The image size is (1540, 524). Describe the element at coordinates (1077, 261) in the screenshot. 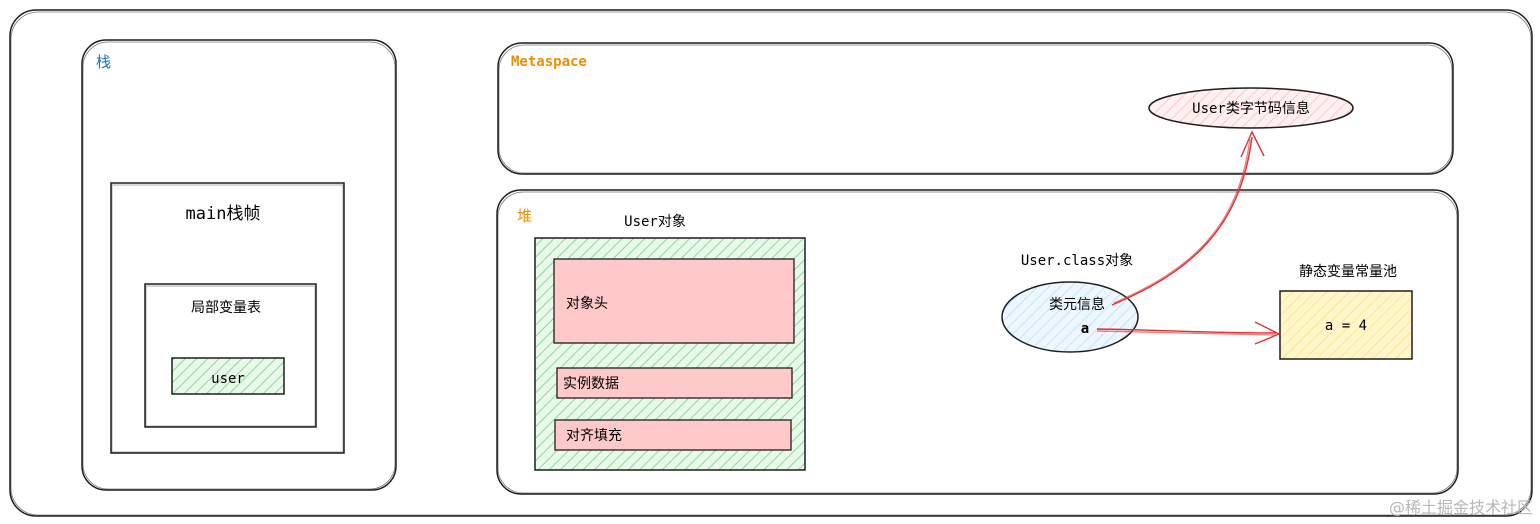

I see `class-object-title: User.class对象` at that location.